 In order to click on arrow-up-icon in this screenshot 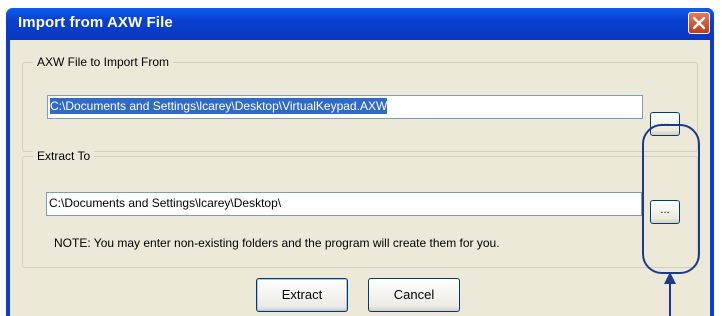, I will do `click(670, 294)`.